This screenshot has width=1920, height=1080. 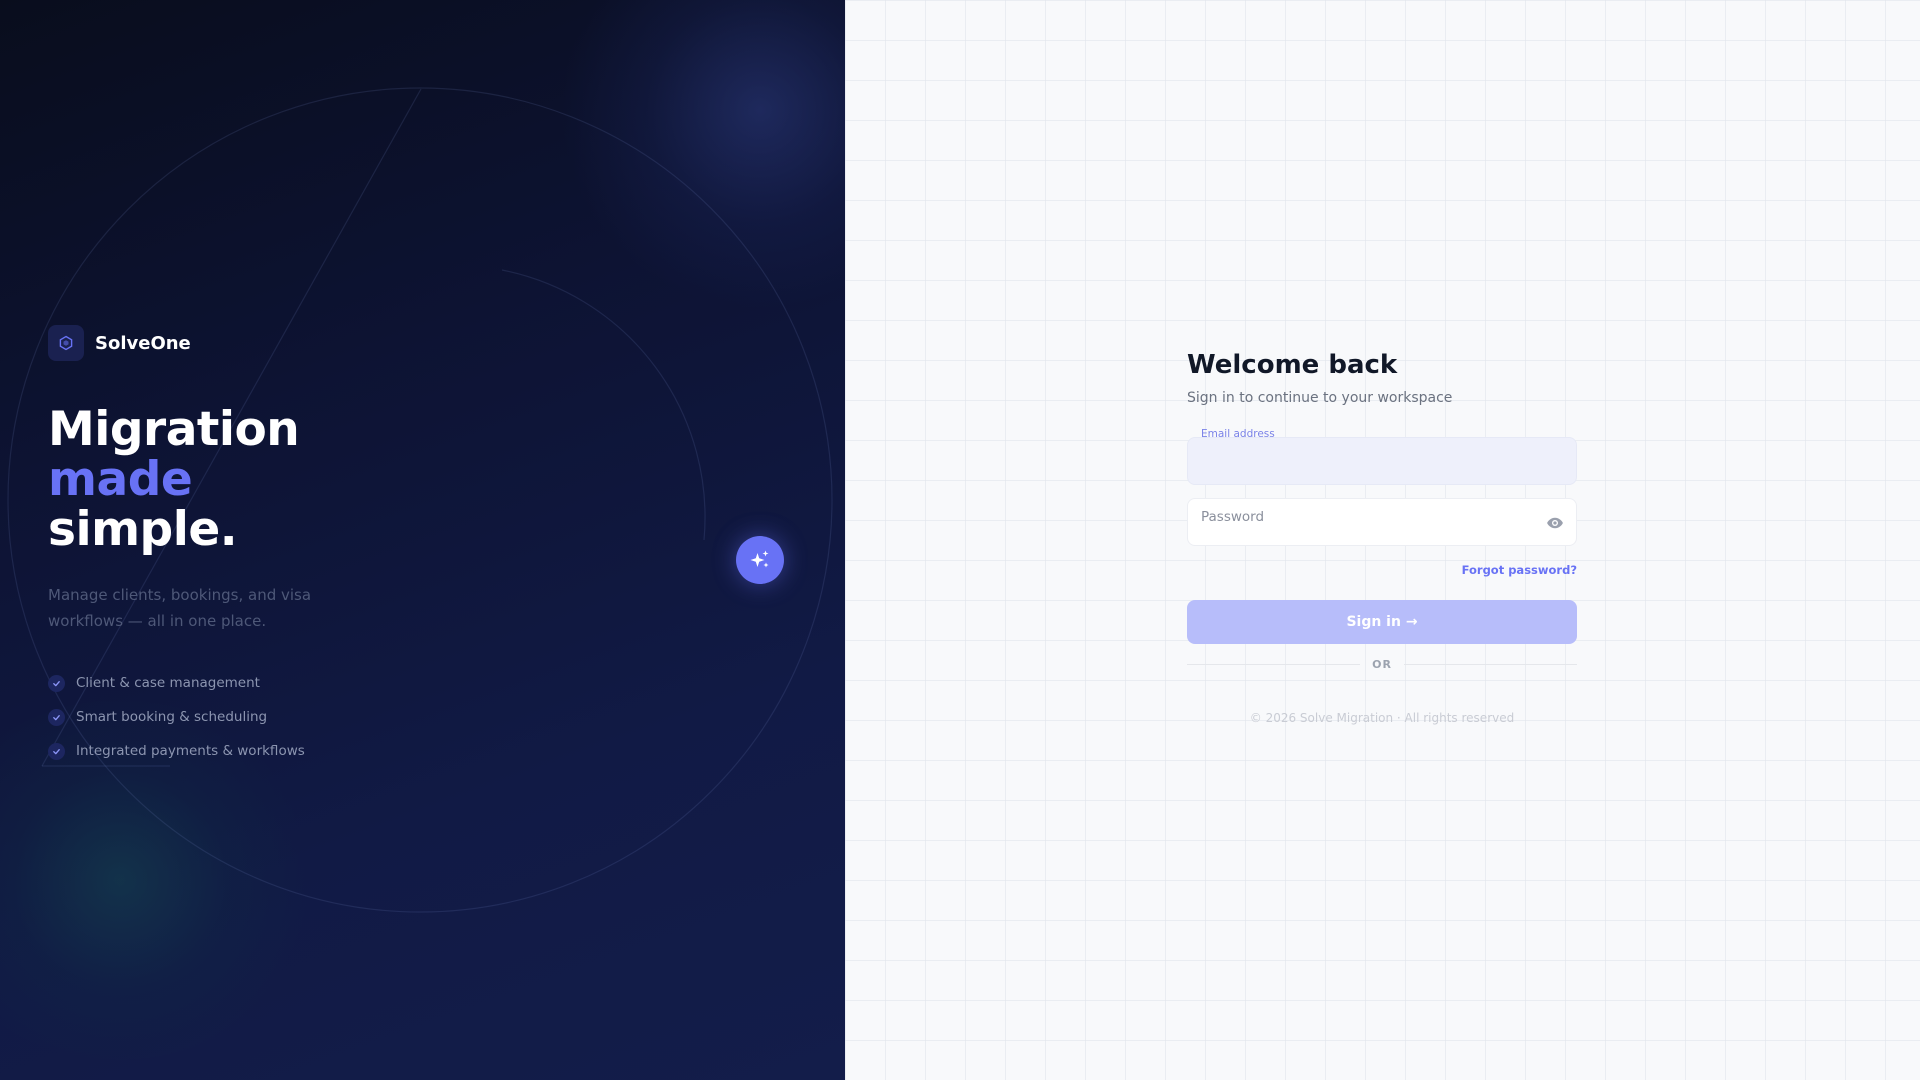 What do you see at coordinates (1382, 568) in the screenshot?
I see `forgot-row: Forgot password?` at bounding box center [1382, 568].